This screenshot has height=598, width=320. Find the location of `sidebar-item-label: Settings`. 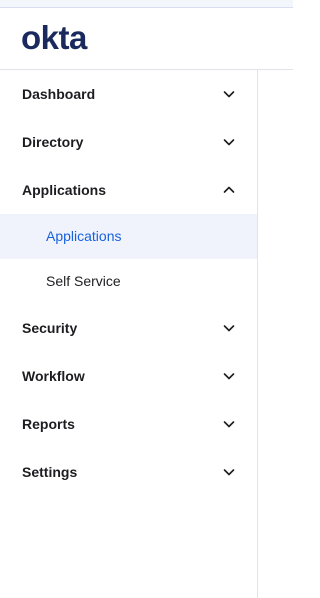

sidebar-item-label: Settings is located at coordinates (50, 472).